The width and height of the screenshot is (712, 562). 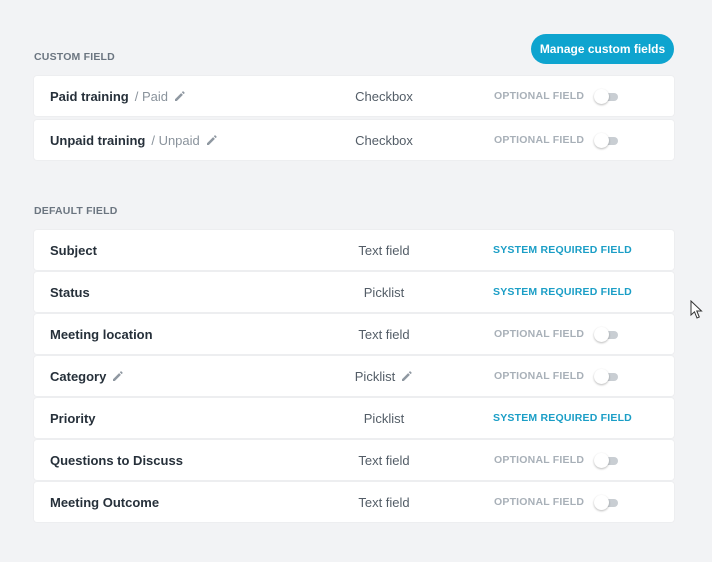 I want to click on field-name-label: Priority, so click(x=73, y=418).